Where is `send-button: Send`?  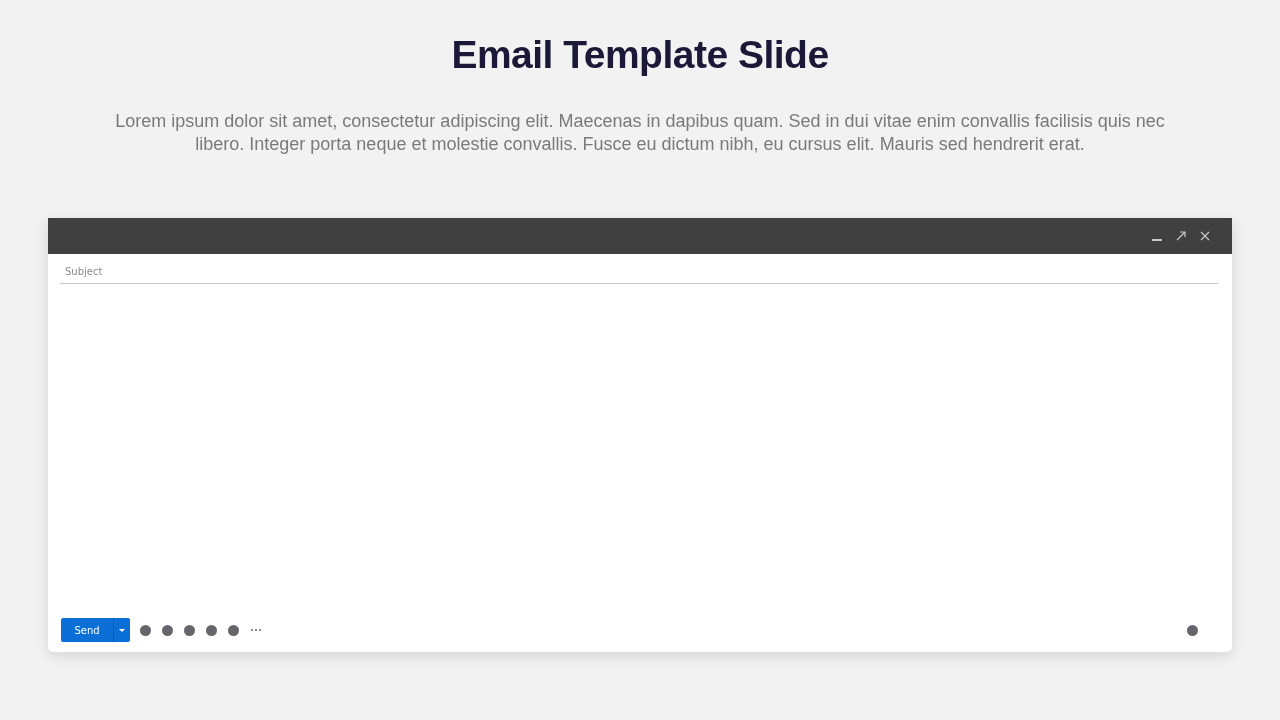 send-button: Send is located at coordinates (87, 630).